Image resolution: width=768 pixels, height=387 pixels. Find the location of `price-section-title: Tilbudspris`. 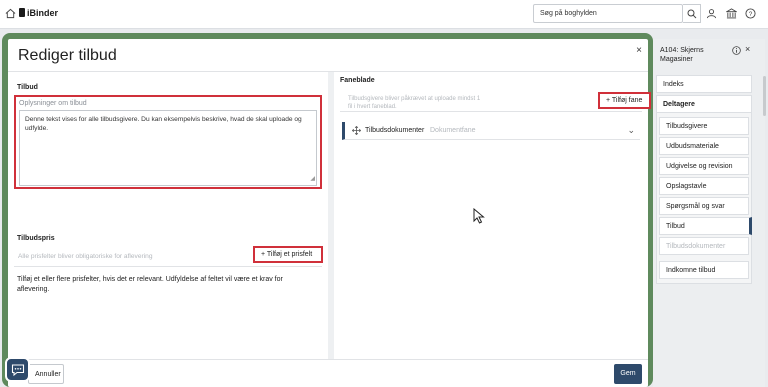

price-section-title: Tilbudspris is located at coordinates (36, 238).